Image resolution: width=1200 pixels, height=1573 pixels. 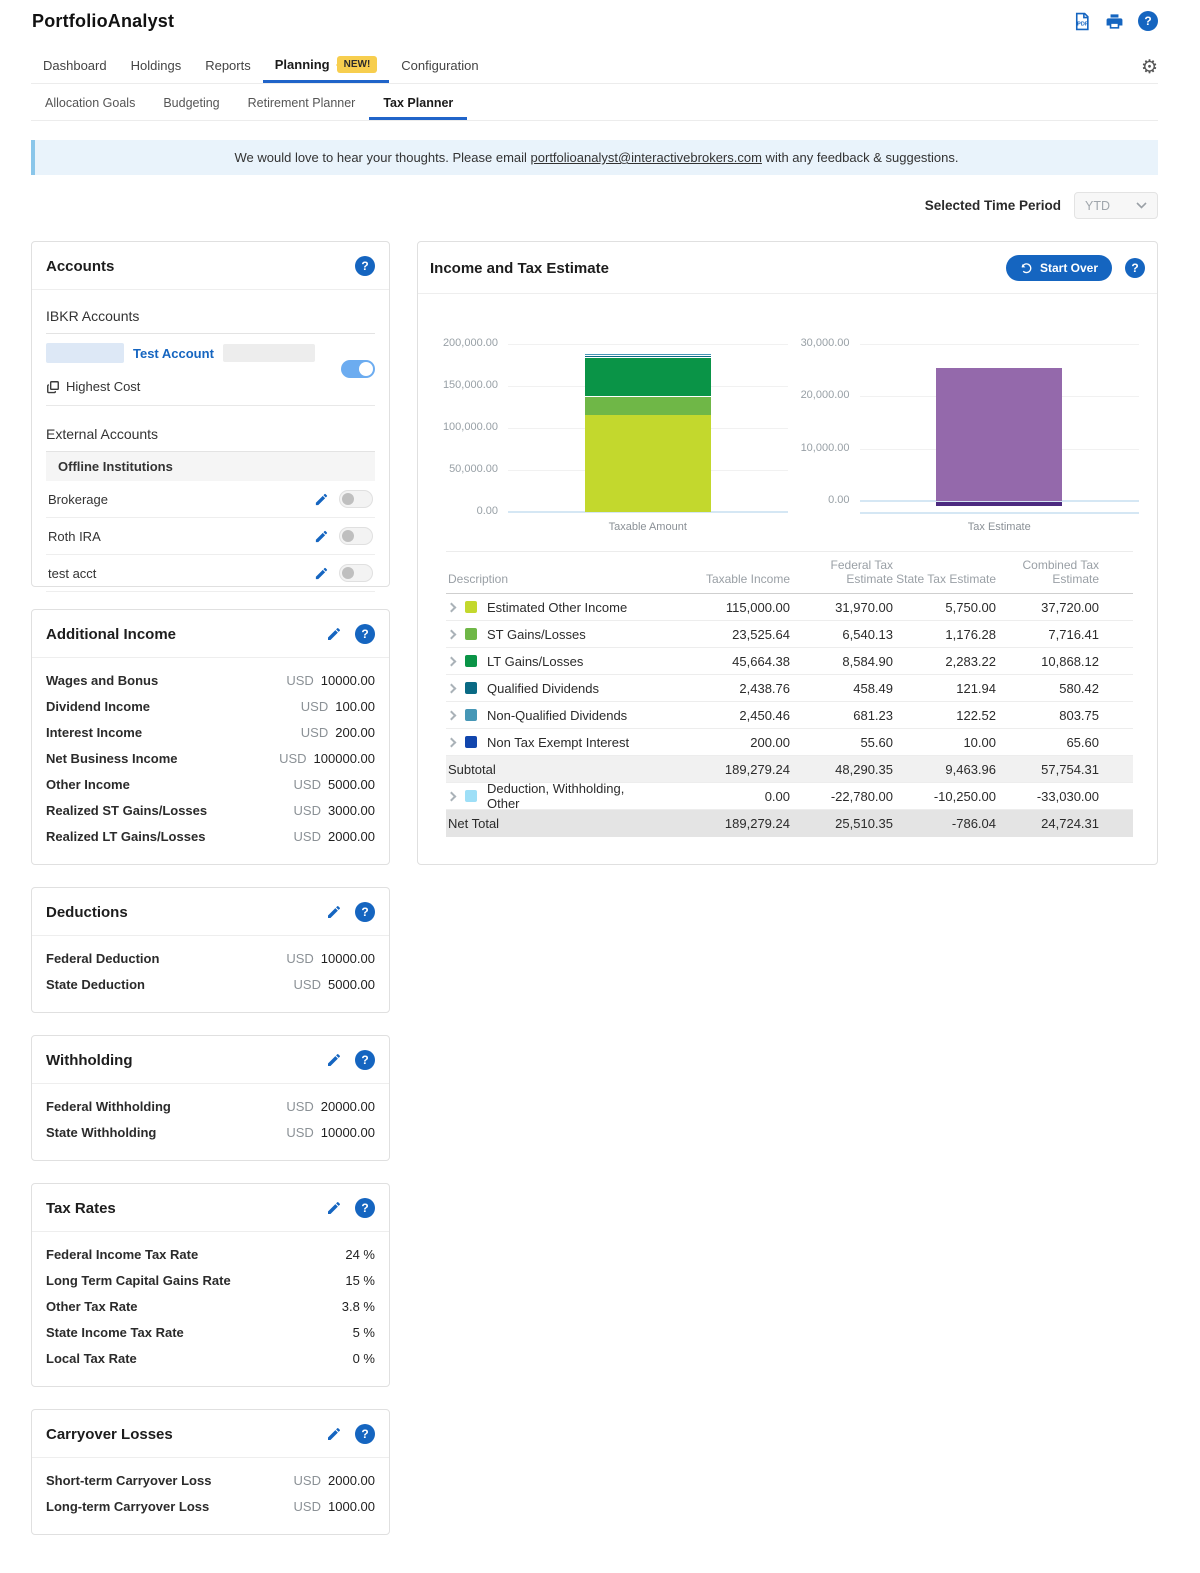 What do you see at coordinates (191, 103) in the screenshot?
I see `subtab-budgeting: Budgeting` at bounding box center [191, 103].